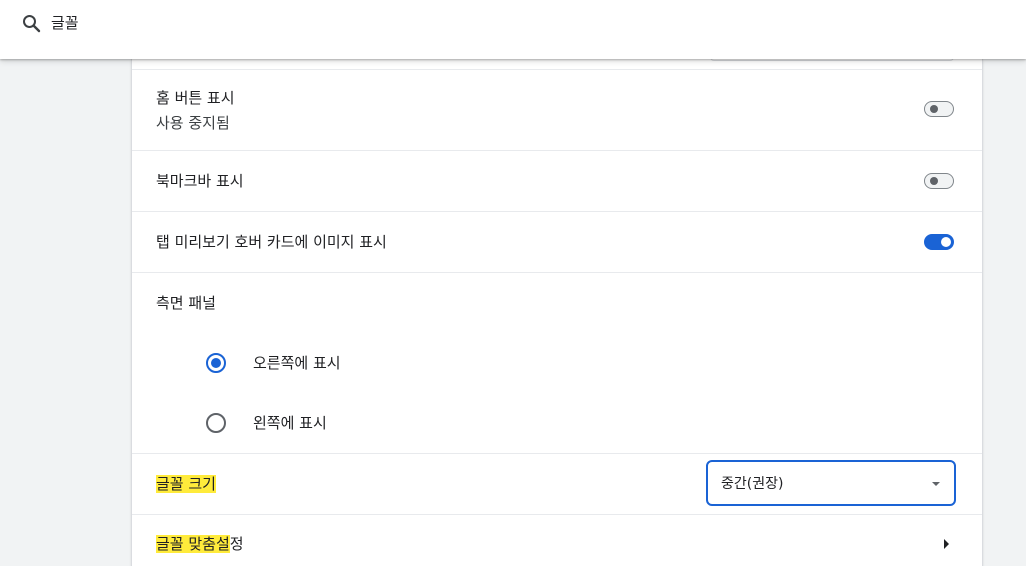 Image resolution: width=1026 pixels, height=566 pixels. Describe the element at coordinates (236, 544) in the screenshot. I see `customize-fonts-label-rest: 정` at that location.